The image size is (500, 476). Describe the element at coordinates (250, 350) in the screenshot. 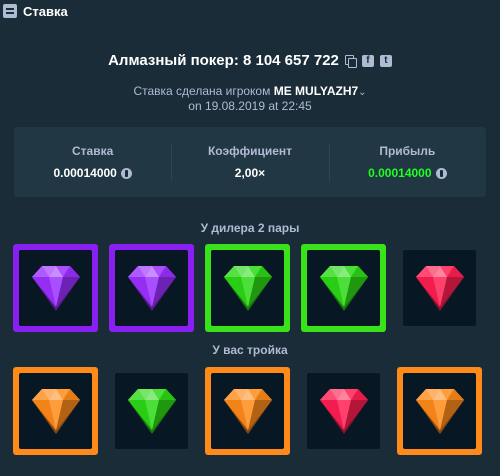

I see `player-hand-title: У вас тройка` at that location.